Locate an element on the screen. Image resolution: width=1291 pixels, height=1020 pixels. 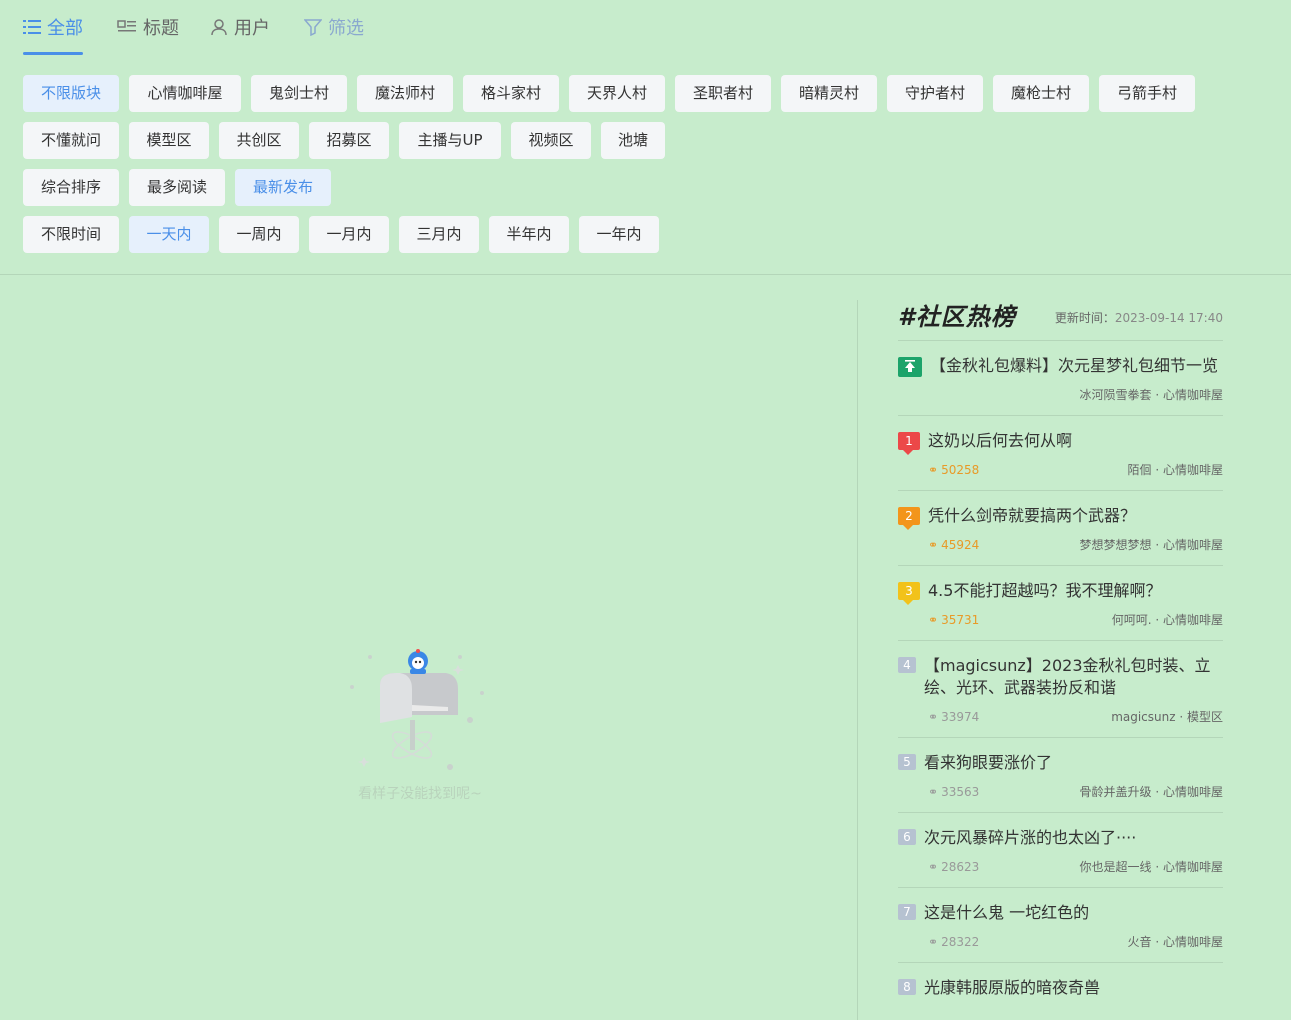
hot-item-title: 次元风暴碎片涨的也太凶了···· is located at coordinates (1030, 838).